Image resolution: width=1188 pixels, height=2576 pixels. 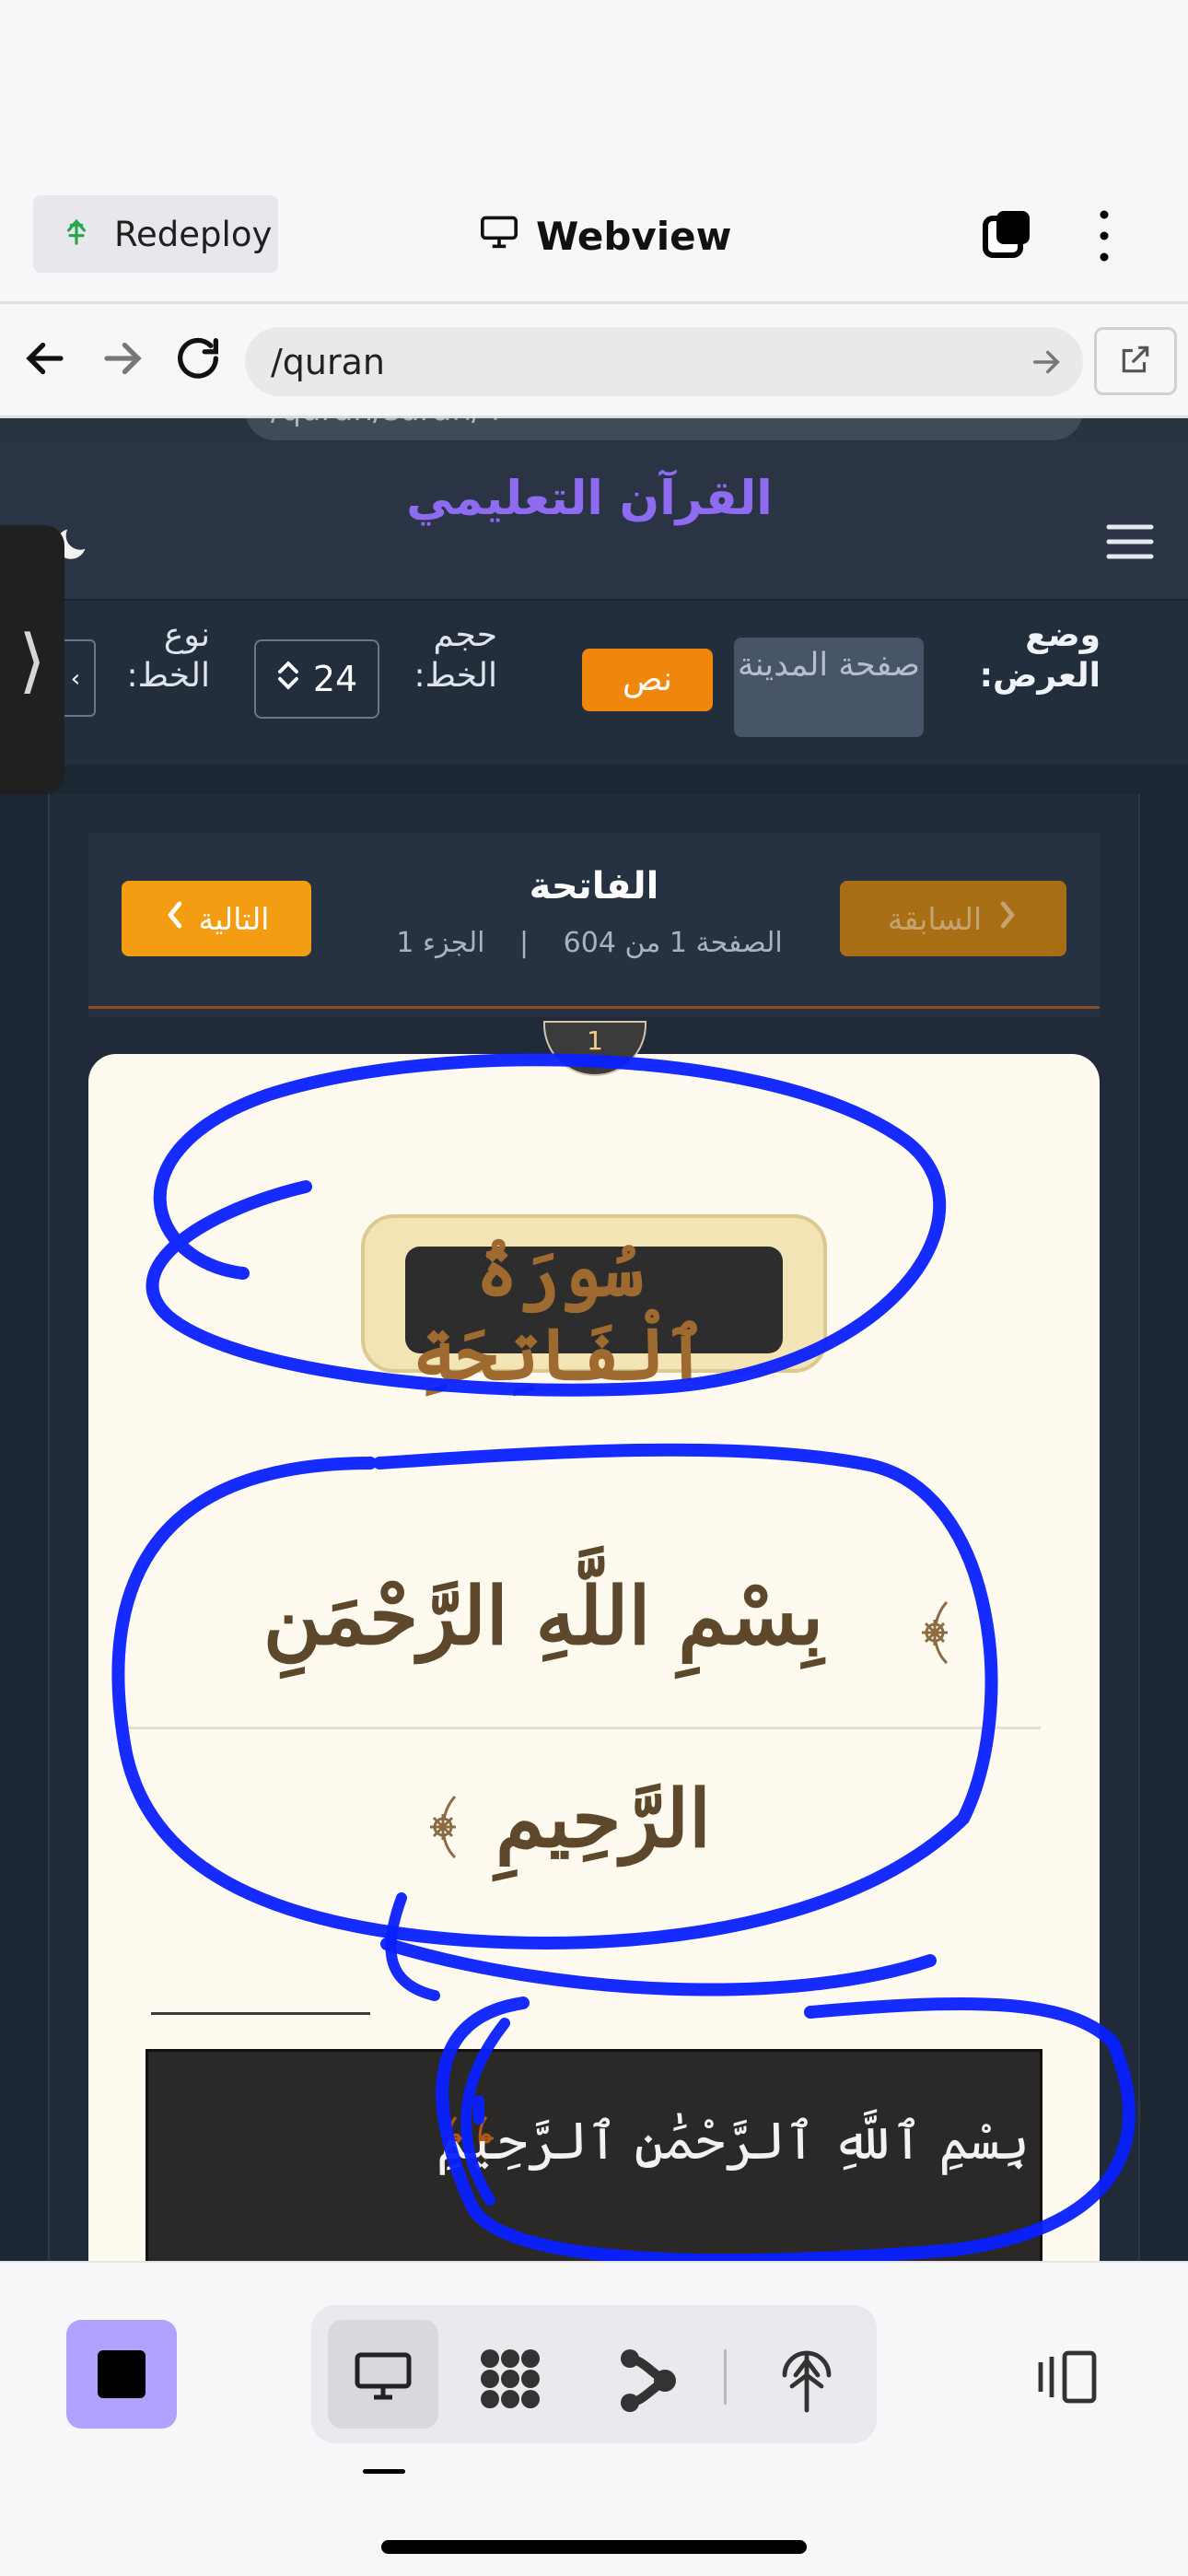 I want to click on page-meta: الصفحة 1 من 604 | الجزء 1, so click(x=589, y=943).